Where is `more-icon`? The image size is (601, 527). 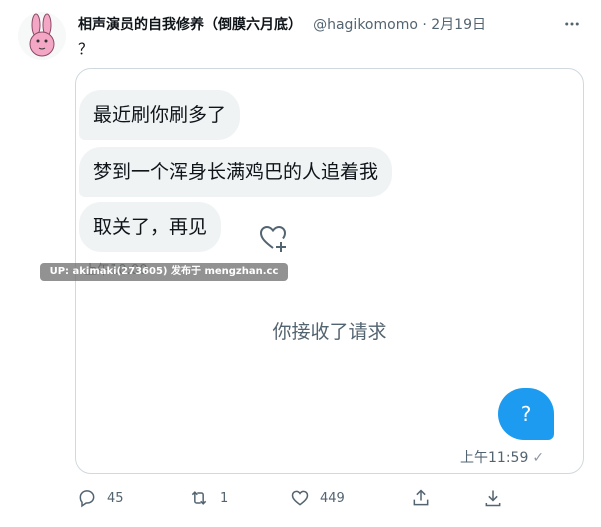 more-icon is located at coordinates (572, 24).